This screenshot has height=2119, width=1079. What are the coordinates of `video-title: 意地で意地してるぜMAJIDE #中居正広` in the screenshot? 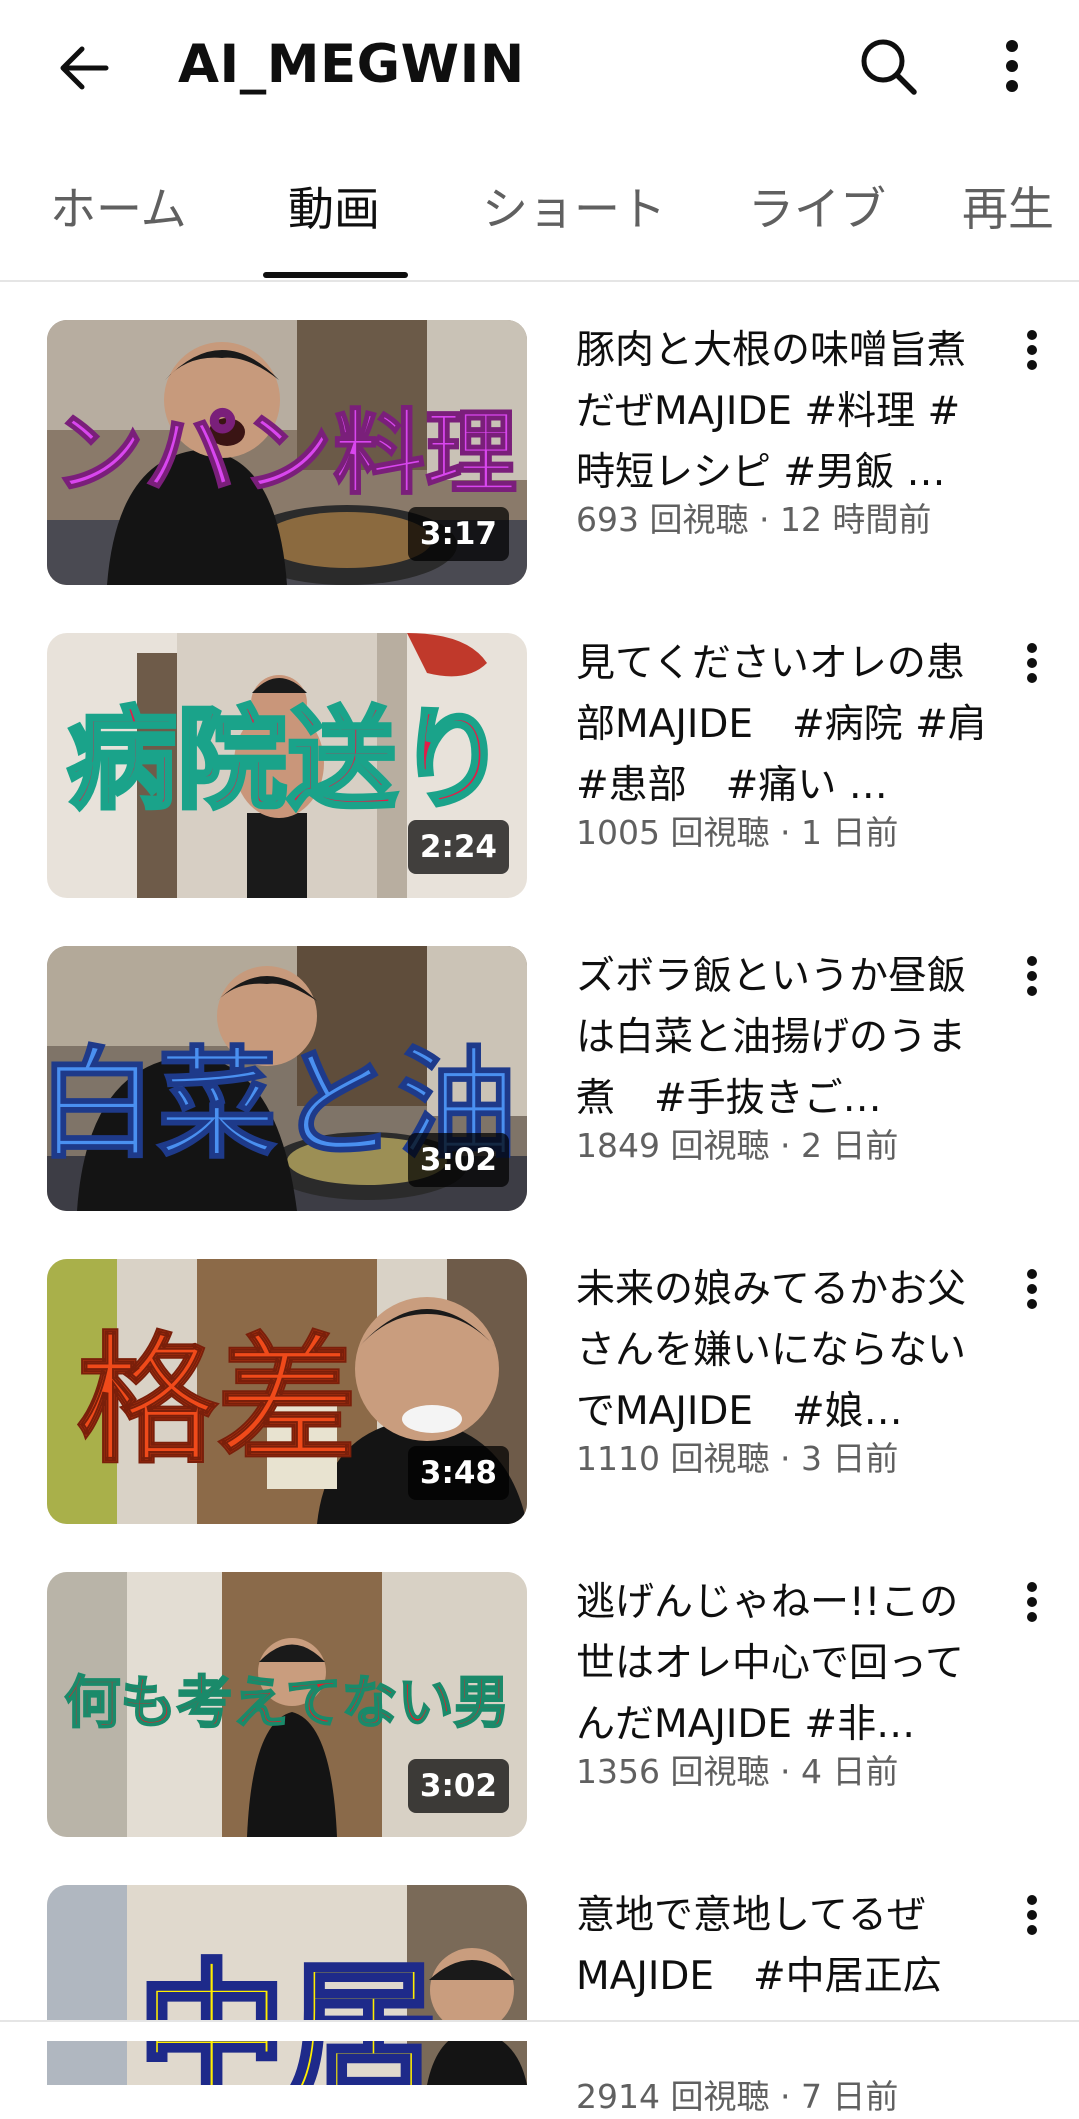 It's located at (786, 1946).